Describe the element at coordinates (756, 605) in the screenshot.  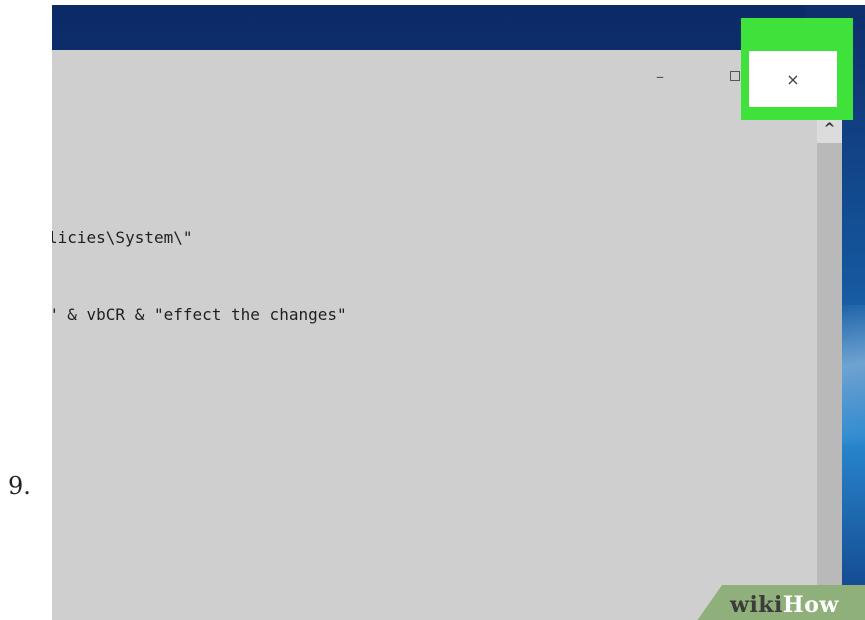
I see `watermark-wiki: wiki` at that location.